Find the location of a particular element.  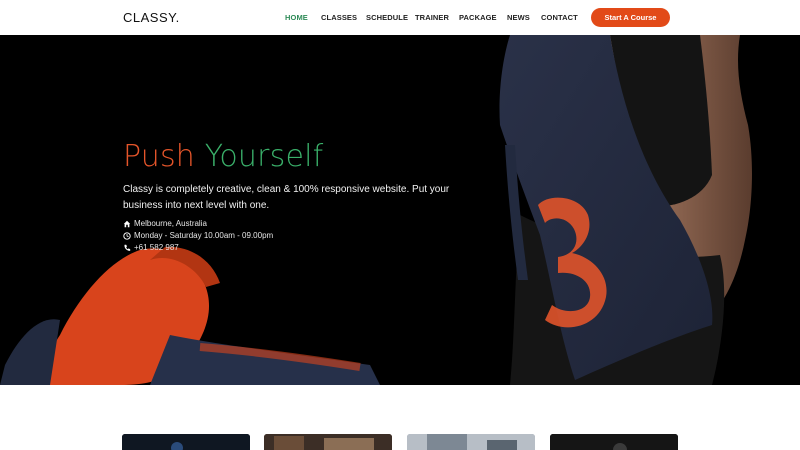

hero-title-word-2: Yourself is located at coordinates (264, 156).